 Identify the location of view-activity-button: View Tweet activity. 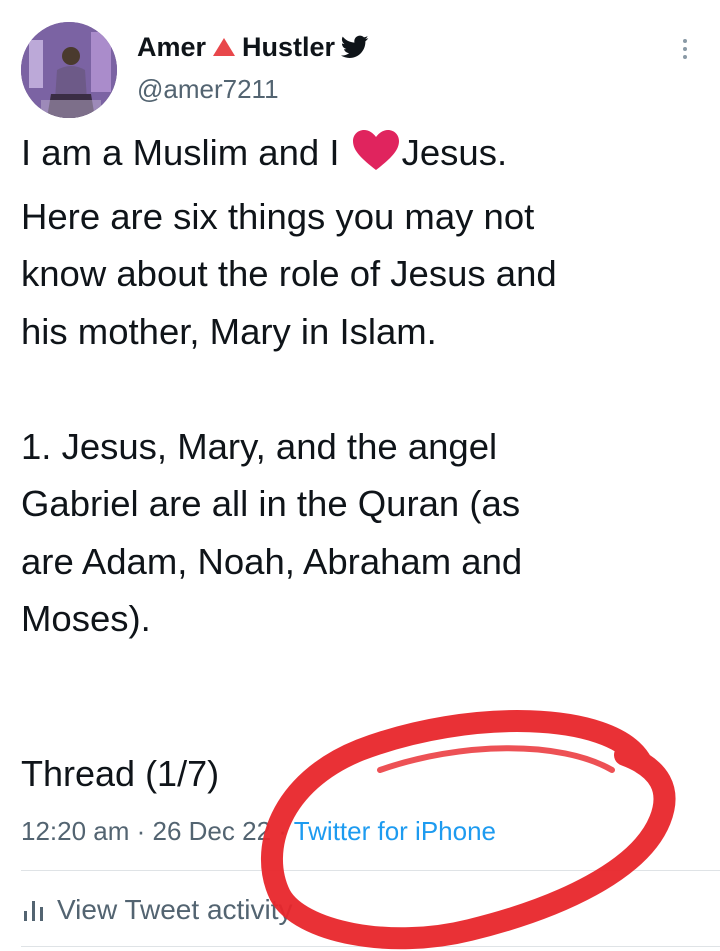
(157, 910).